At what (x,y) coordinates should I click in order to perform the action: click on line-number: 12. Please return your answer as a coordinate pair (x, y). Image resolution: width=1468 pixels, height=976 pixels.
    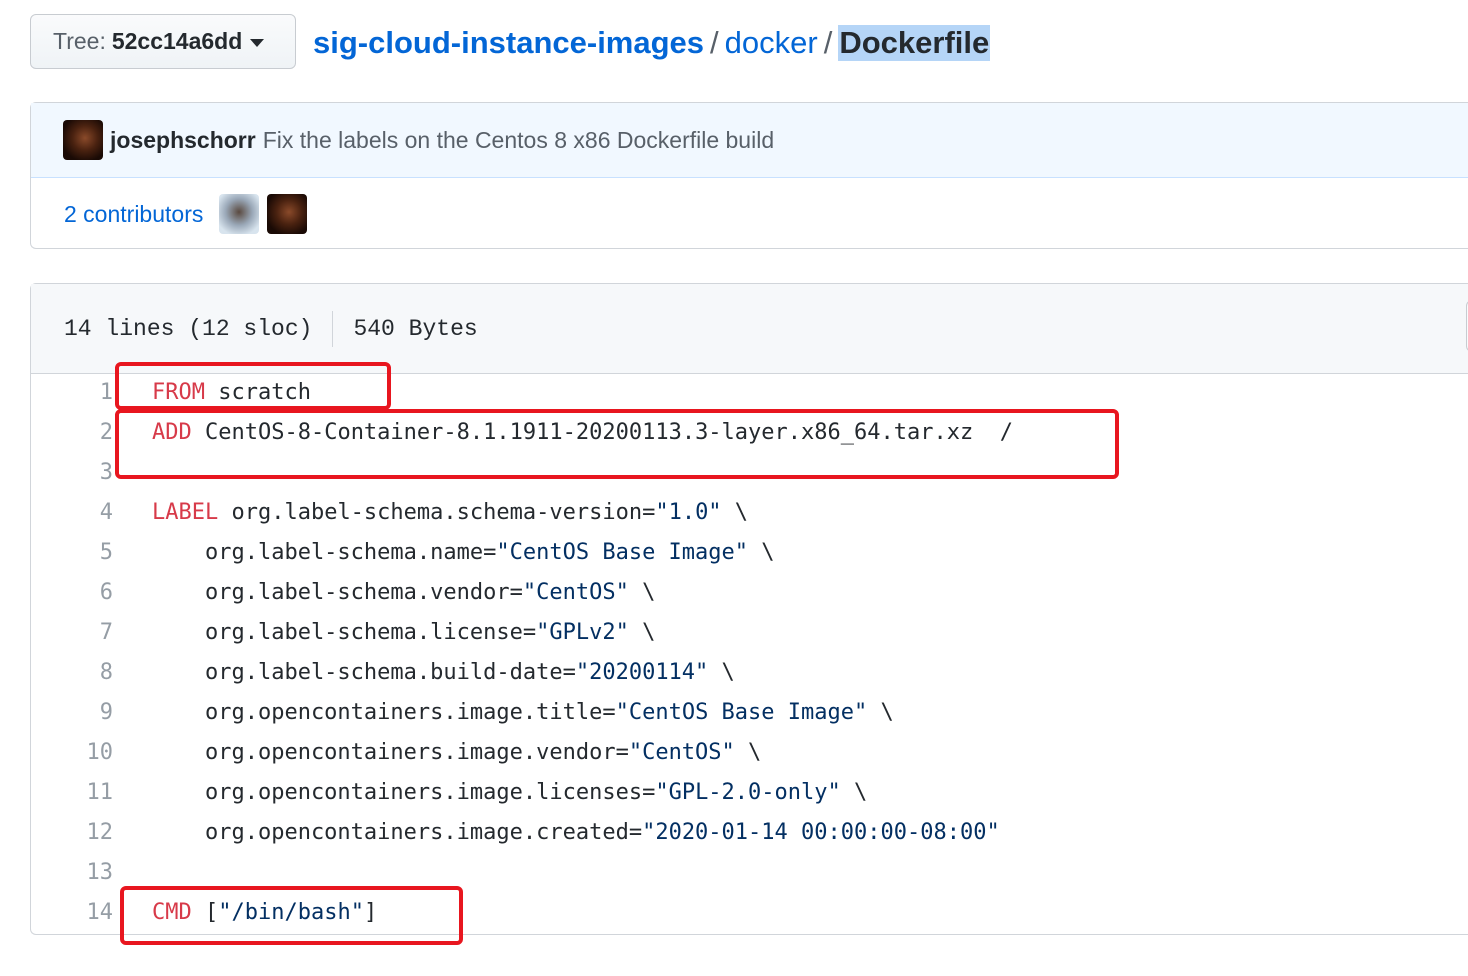
    Looking at the image, I should click on (83, 833).